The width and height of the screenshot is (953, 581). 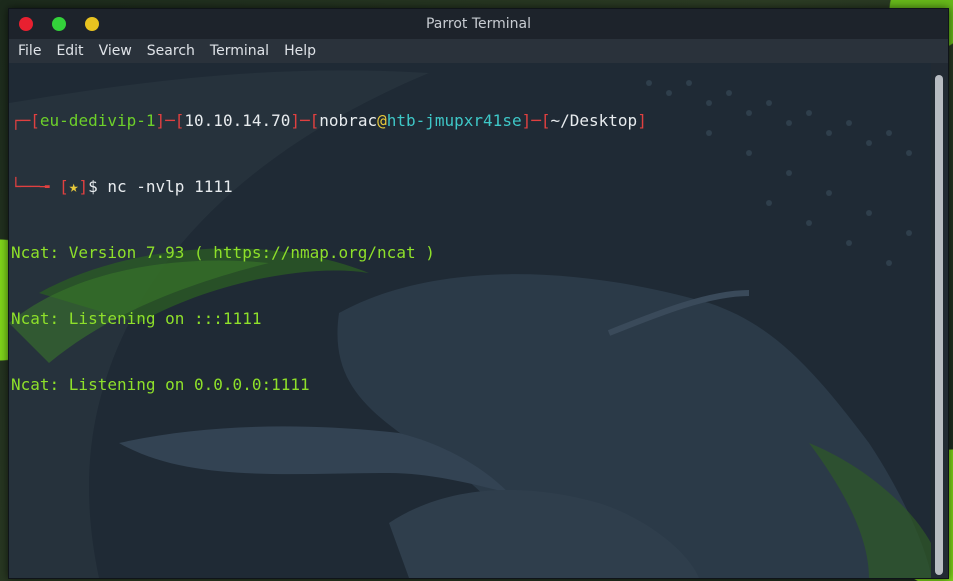 I want to click on menu-view: View, so click(x=114, y=51).